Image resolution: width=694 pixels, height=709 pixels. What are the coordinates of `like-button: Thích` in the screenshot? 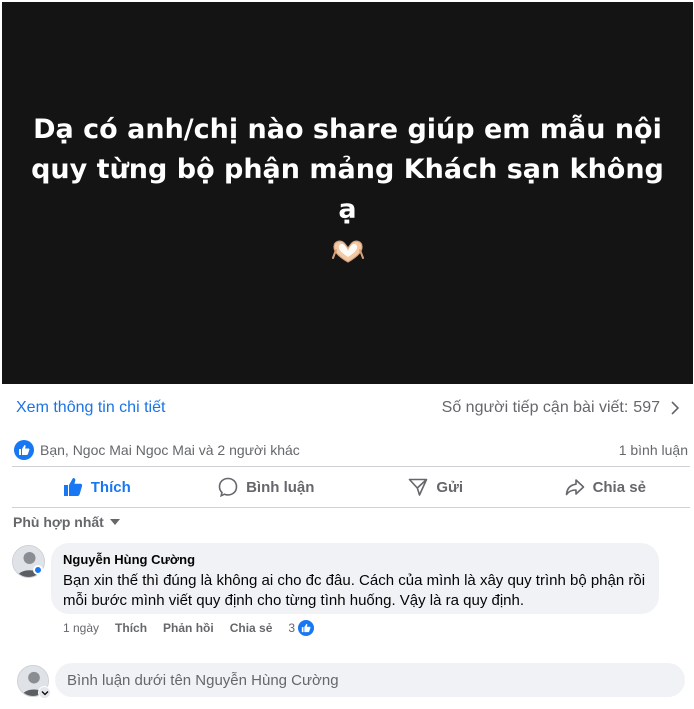 It's located at (97, 487).